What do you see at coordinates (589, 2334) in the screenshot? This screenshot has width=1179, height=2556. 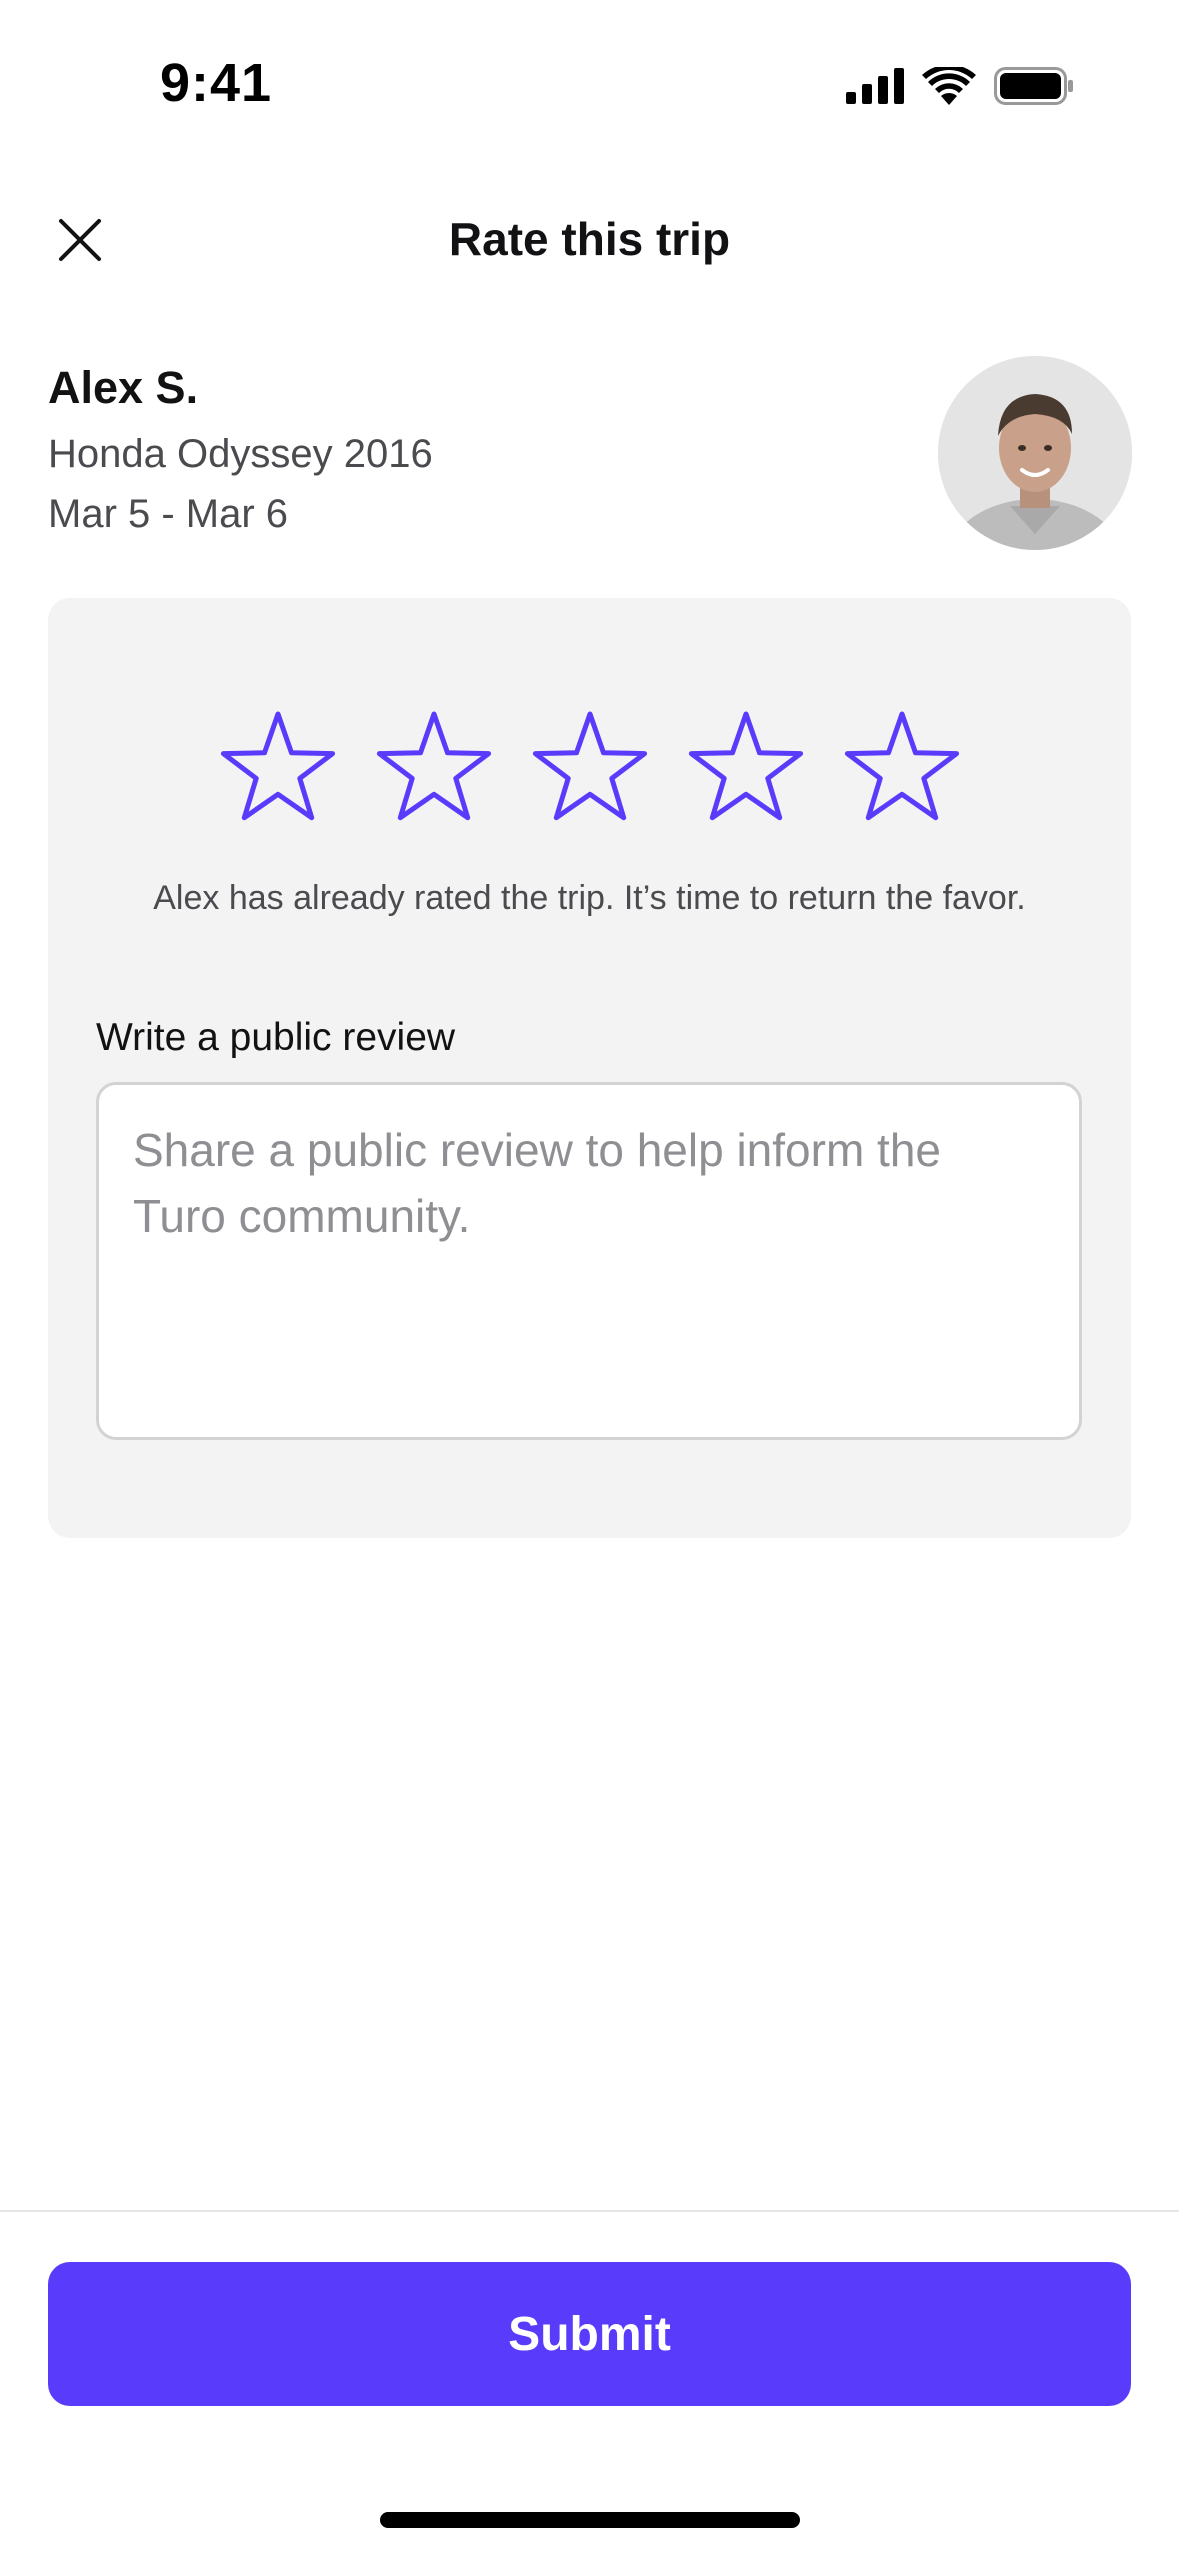 I see `submit-button: Submit` at bounding box center [589, 2334].